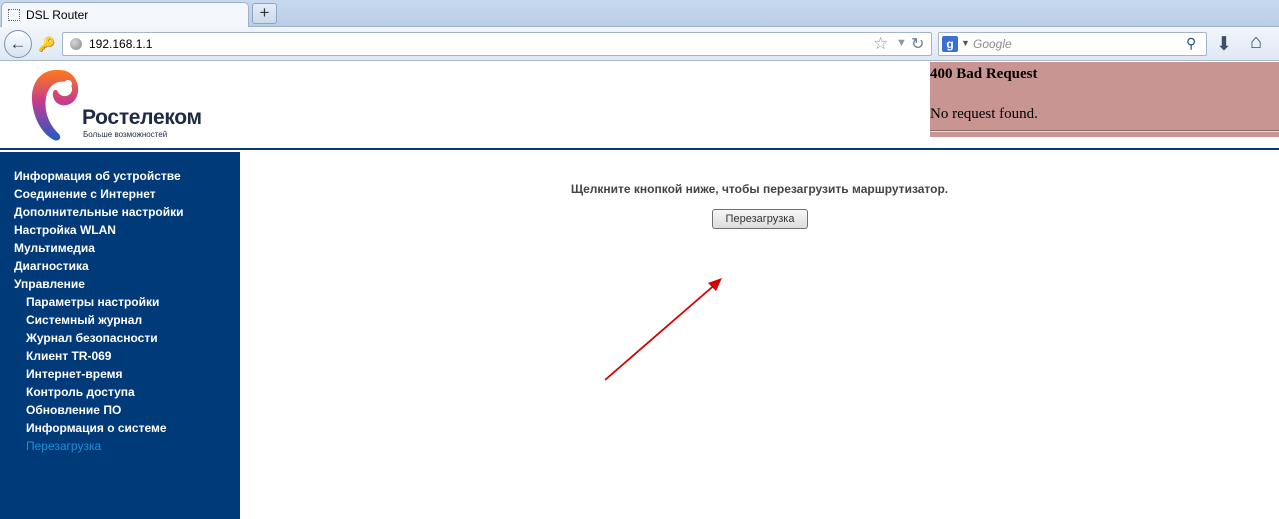 Image resolution: width=1279 pixels, height=519 pixels. I want to click on search-input, so click(1075, 44).